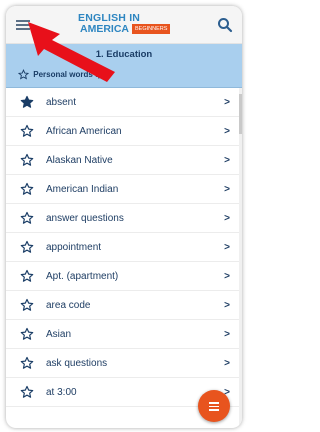 The width and height of the screenshot is (320, 432). What do you see at coordinates (124, 102) in the screenshot?
I see `word-row: absent >` at bounding box center [124, 102].